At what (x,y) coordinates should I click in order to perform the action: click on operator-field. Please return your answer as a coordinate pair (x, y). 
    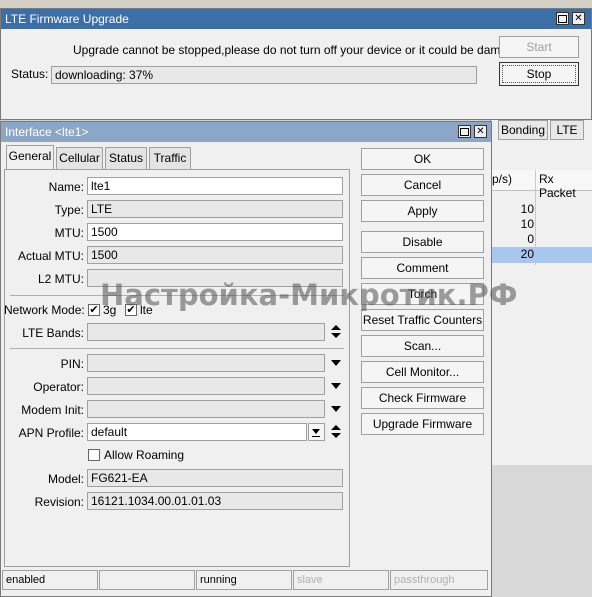
    Looking at the image, I should click on (206, 386).